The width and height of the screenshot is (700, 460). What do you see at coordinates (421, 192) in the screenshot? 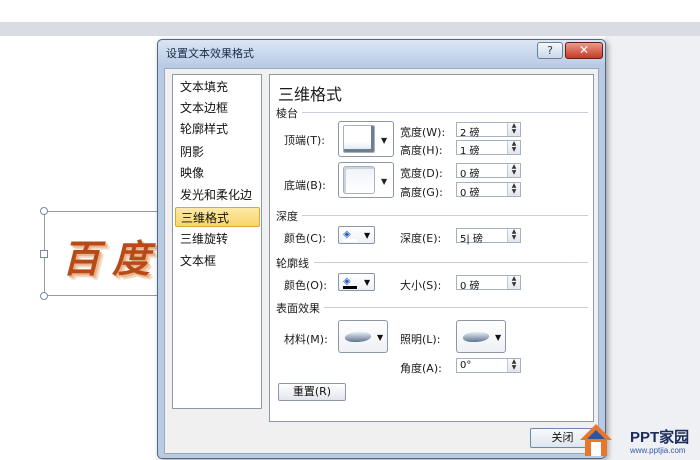
I see `bevel-bottom-height-label: 高度(G):` at bounding box center [421, 192].